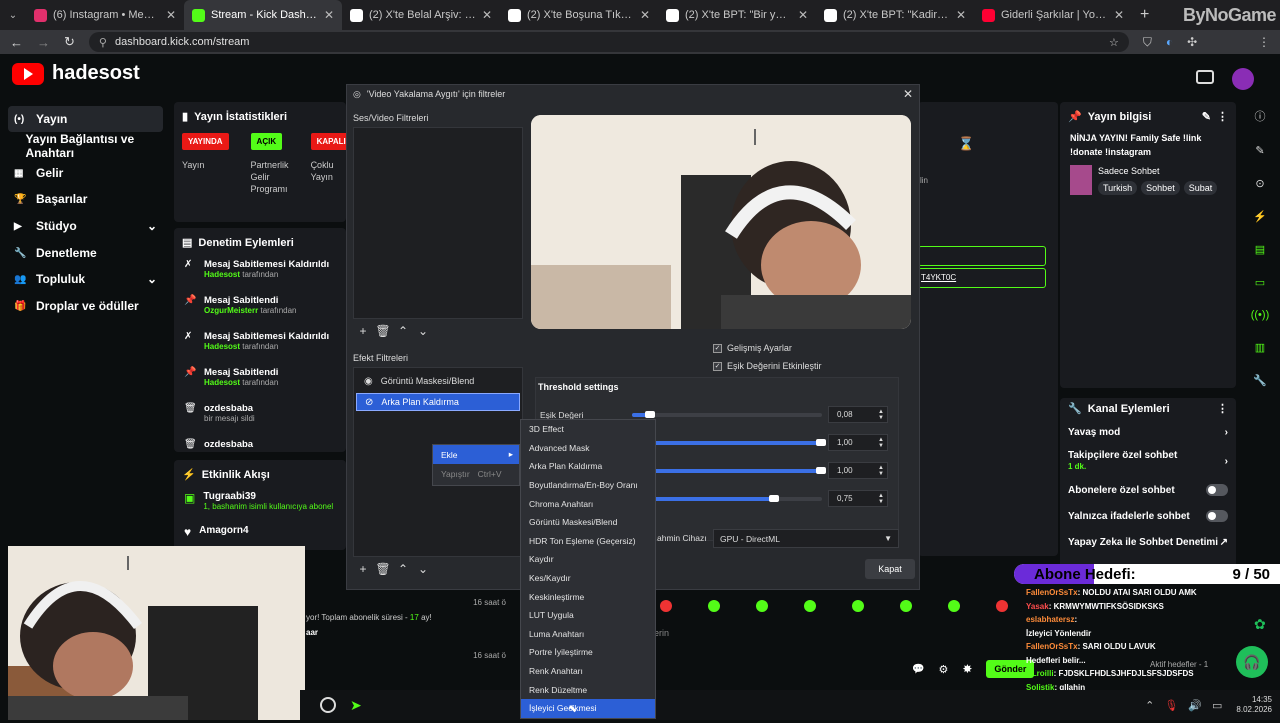  What do you see at coordinates (1147, 42) in the screenshot?
I see `shield-icon: ⛉` at bounding box center [1147, 42].